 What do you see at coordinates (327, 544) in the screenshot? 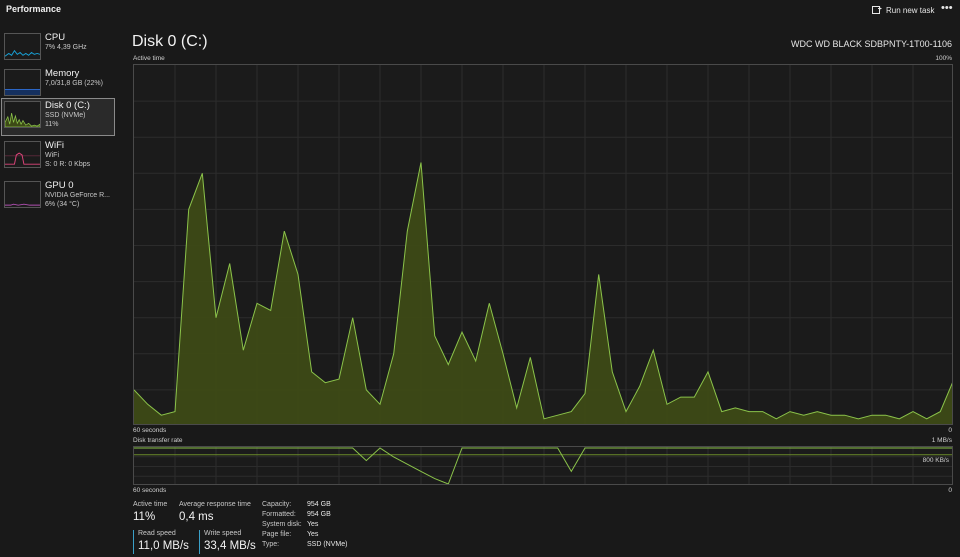
I see `property-value: SSD (NVMe)` at bounding box center [327, 544].